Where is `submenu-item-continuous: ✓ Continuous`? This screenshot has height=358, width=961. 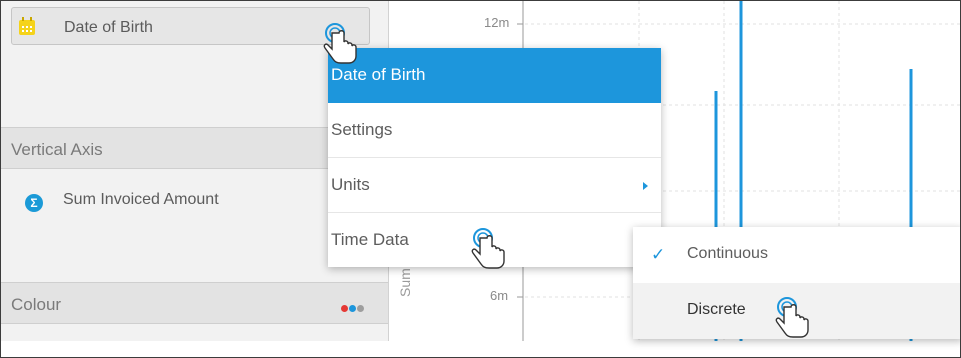
submenu-item-continuous: ✓ Continuous is located at coordinates (796, 255).